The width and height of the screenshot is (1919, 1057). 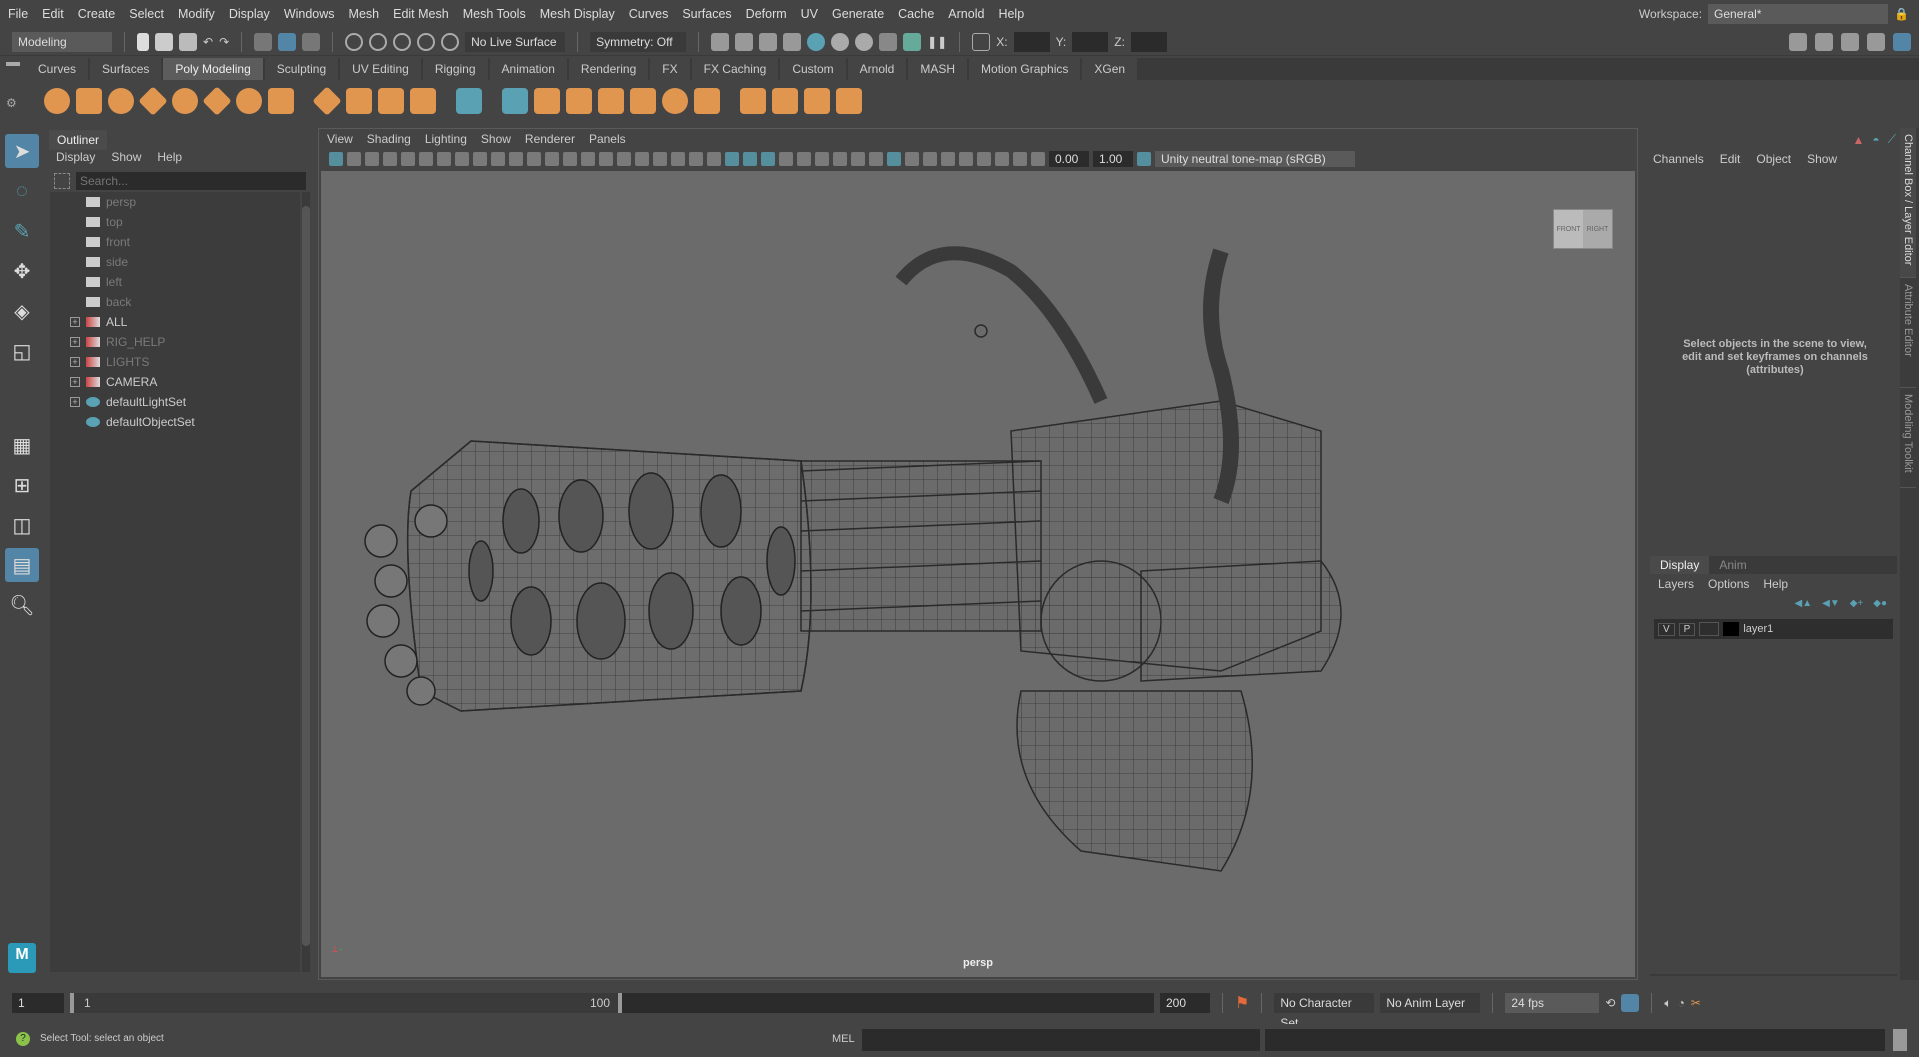 What do you see at coordinates (1031, 41) in the screenshot?
I see `x-input` at bounding box center [1031, 41].